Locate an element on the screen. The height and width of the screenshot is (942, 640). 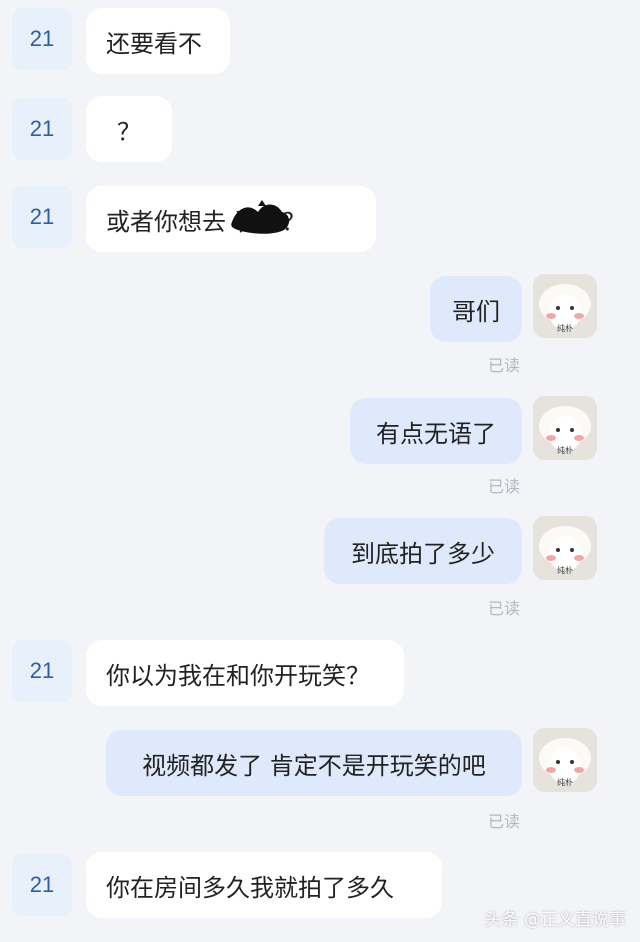
redaction-scribble is located at coordinates (260, 217).